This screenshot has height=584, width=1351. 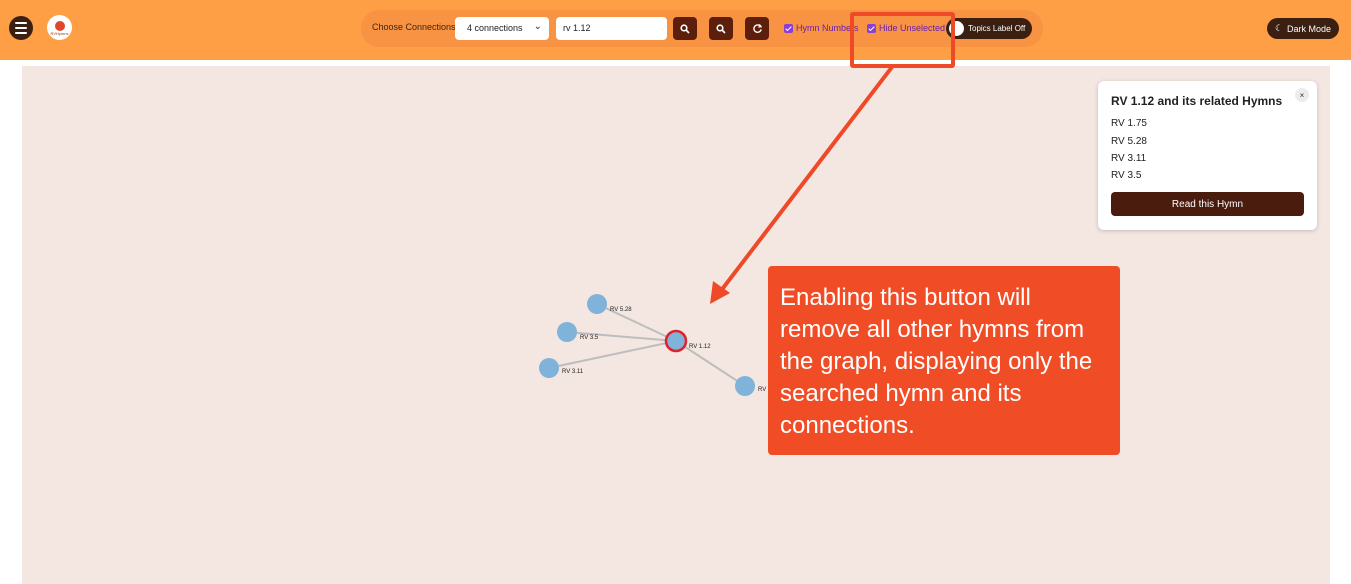 What do you see at coordinates (1197, 101) in the screenshot?
I see `card-title: RV 1.12 and its related Hymns` at bounding box center [1197, 101].